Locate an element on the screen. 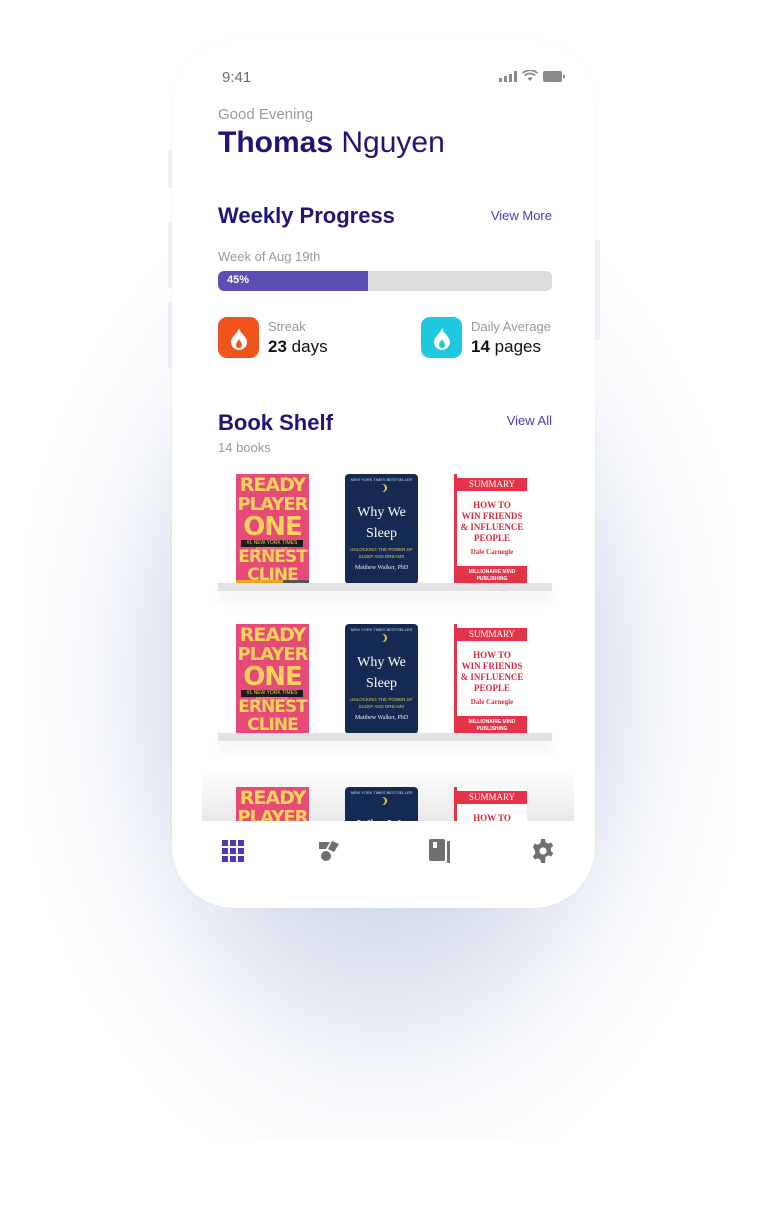  view-more-link: View More is located at coordinates (521, 215).